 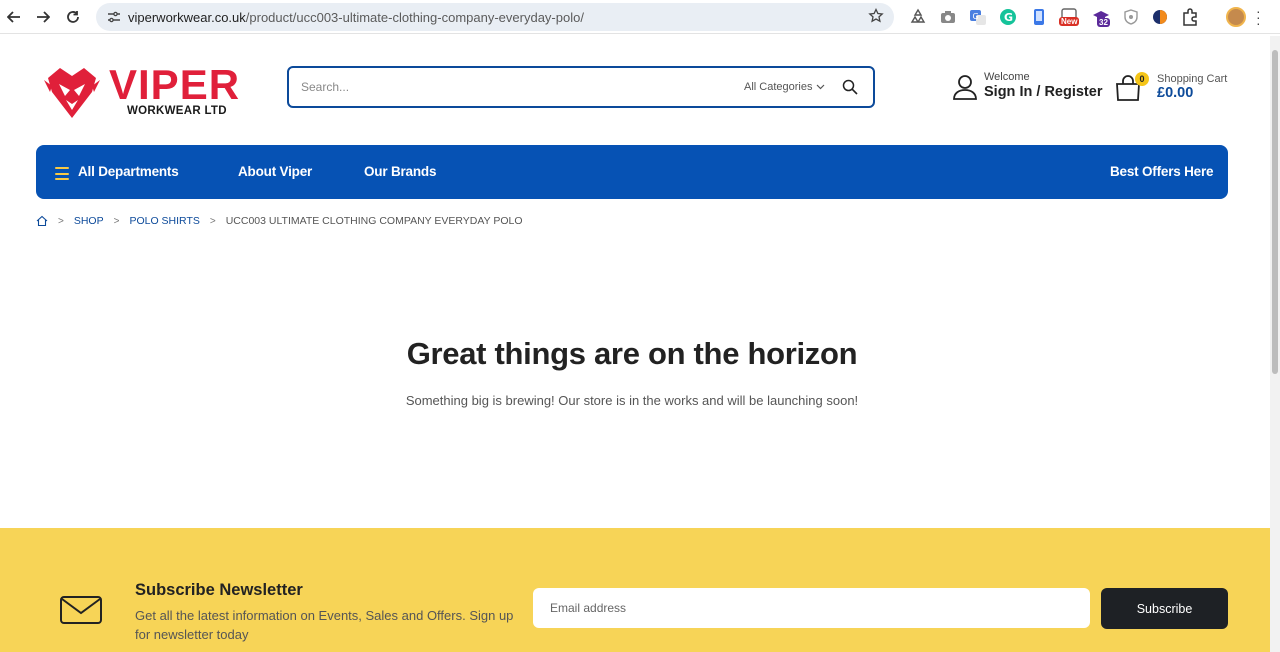 I want to click on newsletter-title: Subscribe Newsletter, so click(x=219, y=590).